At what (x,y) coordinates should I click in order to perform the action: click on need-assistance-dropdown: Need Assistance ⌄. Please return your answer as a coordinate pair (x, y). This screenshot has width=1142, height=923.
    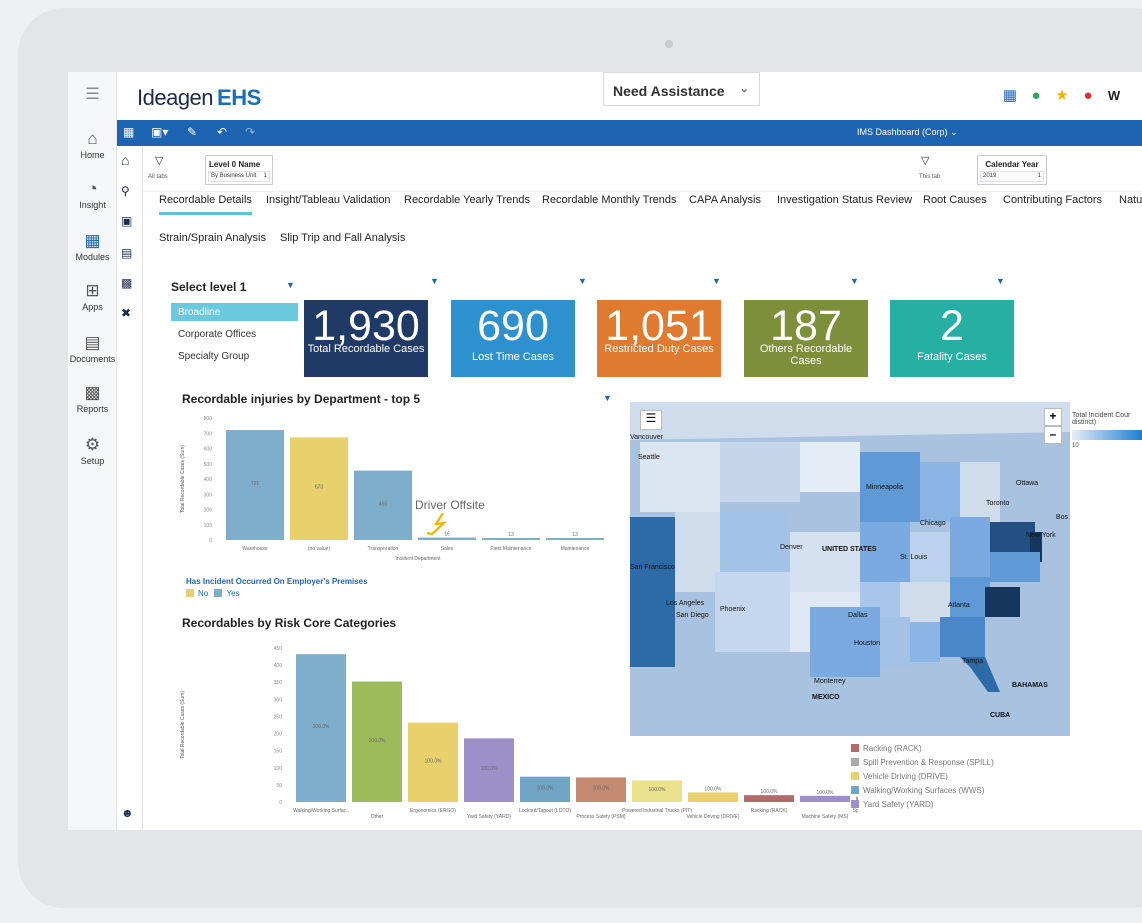
    Looking at the image, I should click on (681, 89).